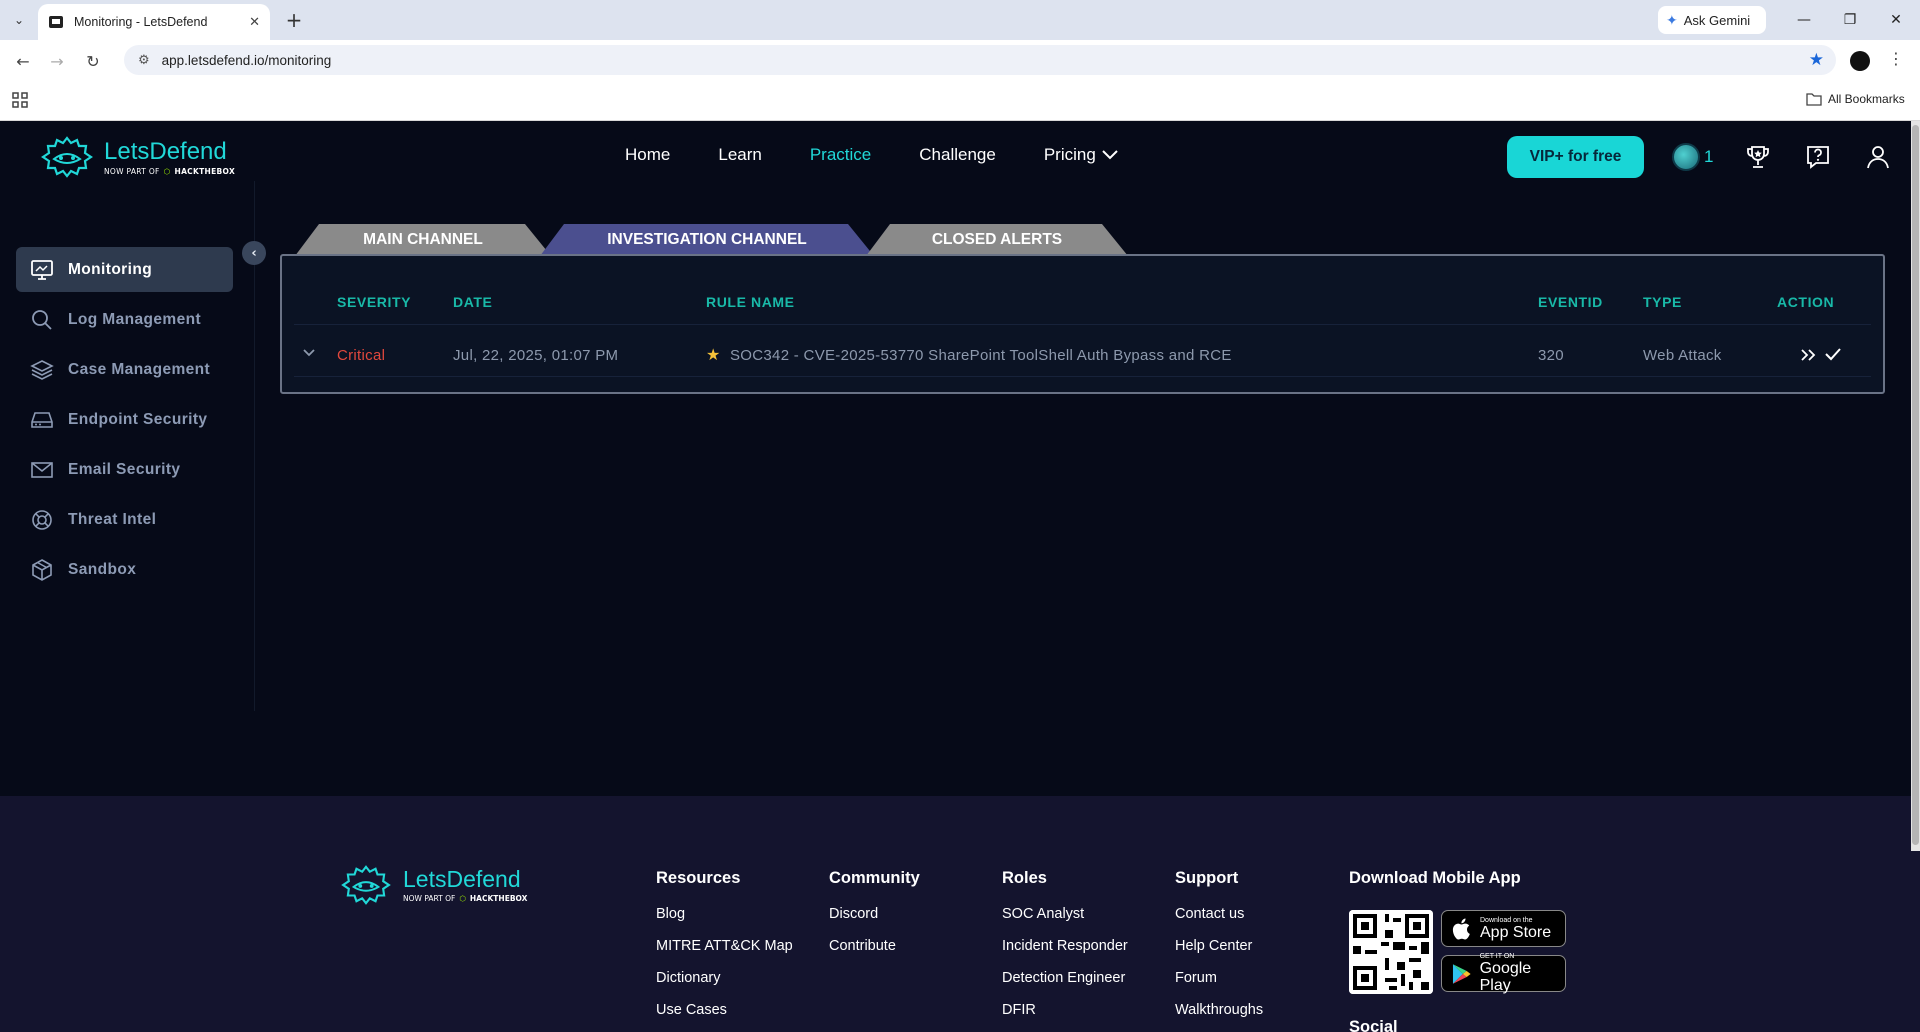  What do you see at coordinates (254, 253) in the screenshot?
I see `collapse-sidebar-icon: ‹` at bounding box center [254, 253].